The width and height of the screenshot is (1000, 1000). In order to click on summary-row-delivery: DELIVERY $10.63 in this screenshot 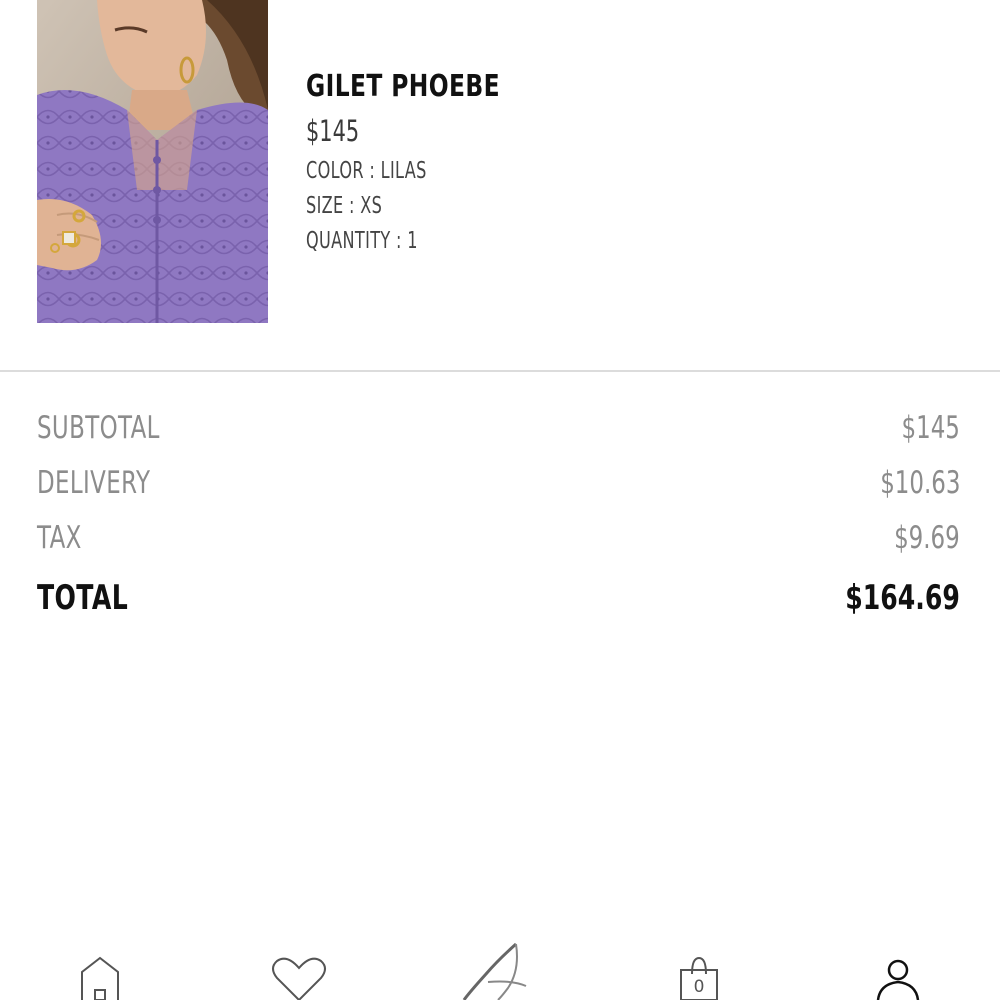, I will do `click(498, 484)`.